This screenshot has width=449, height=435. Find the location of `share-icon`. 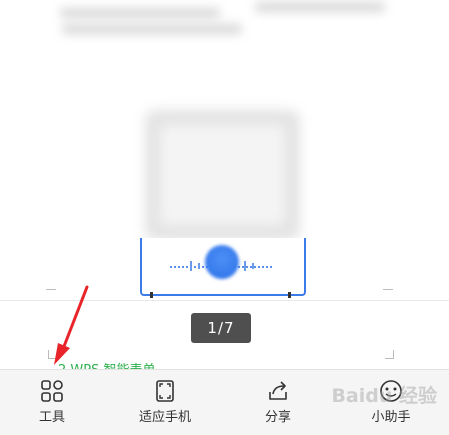

share-icon is located at coordinates (278, 390).